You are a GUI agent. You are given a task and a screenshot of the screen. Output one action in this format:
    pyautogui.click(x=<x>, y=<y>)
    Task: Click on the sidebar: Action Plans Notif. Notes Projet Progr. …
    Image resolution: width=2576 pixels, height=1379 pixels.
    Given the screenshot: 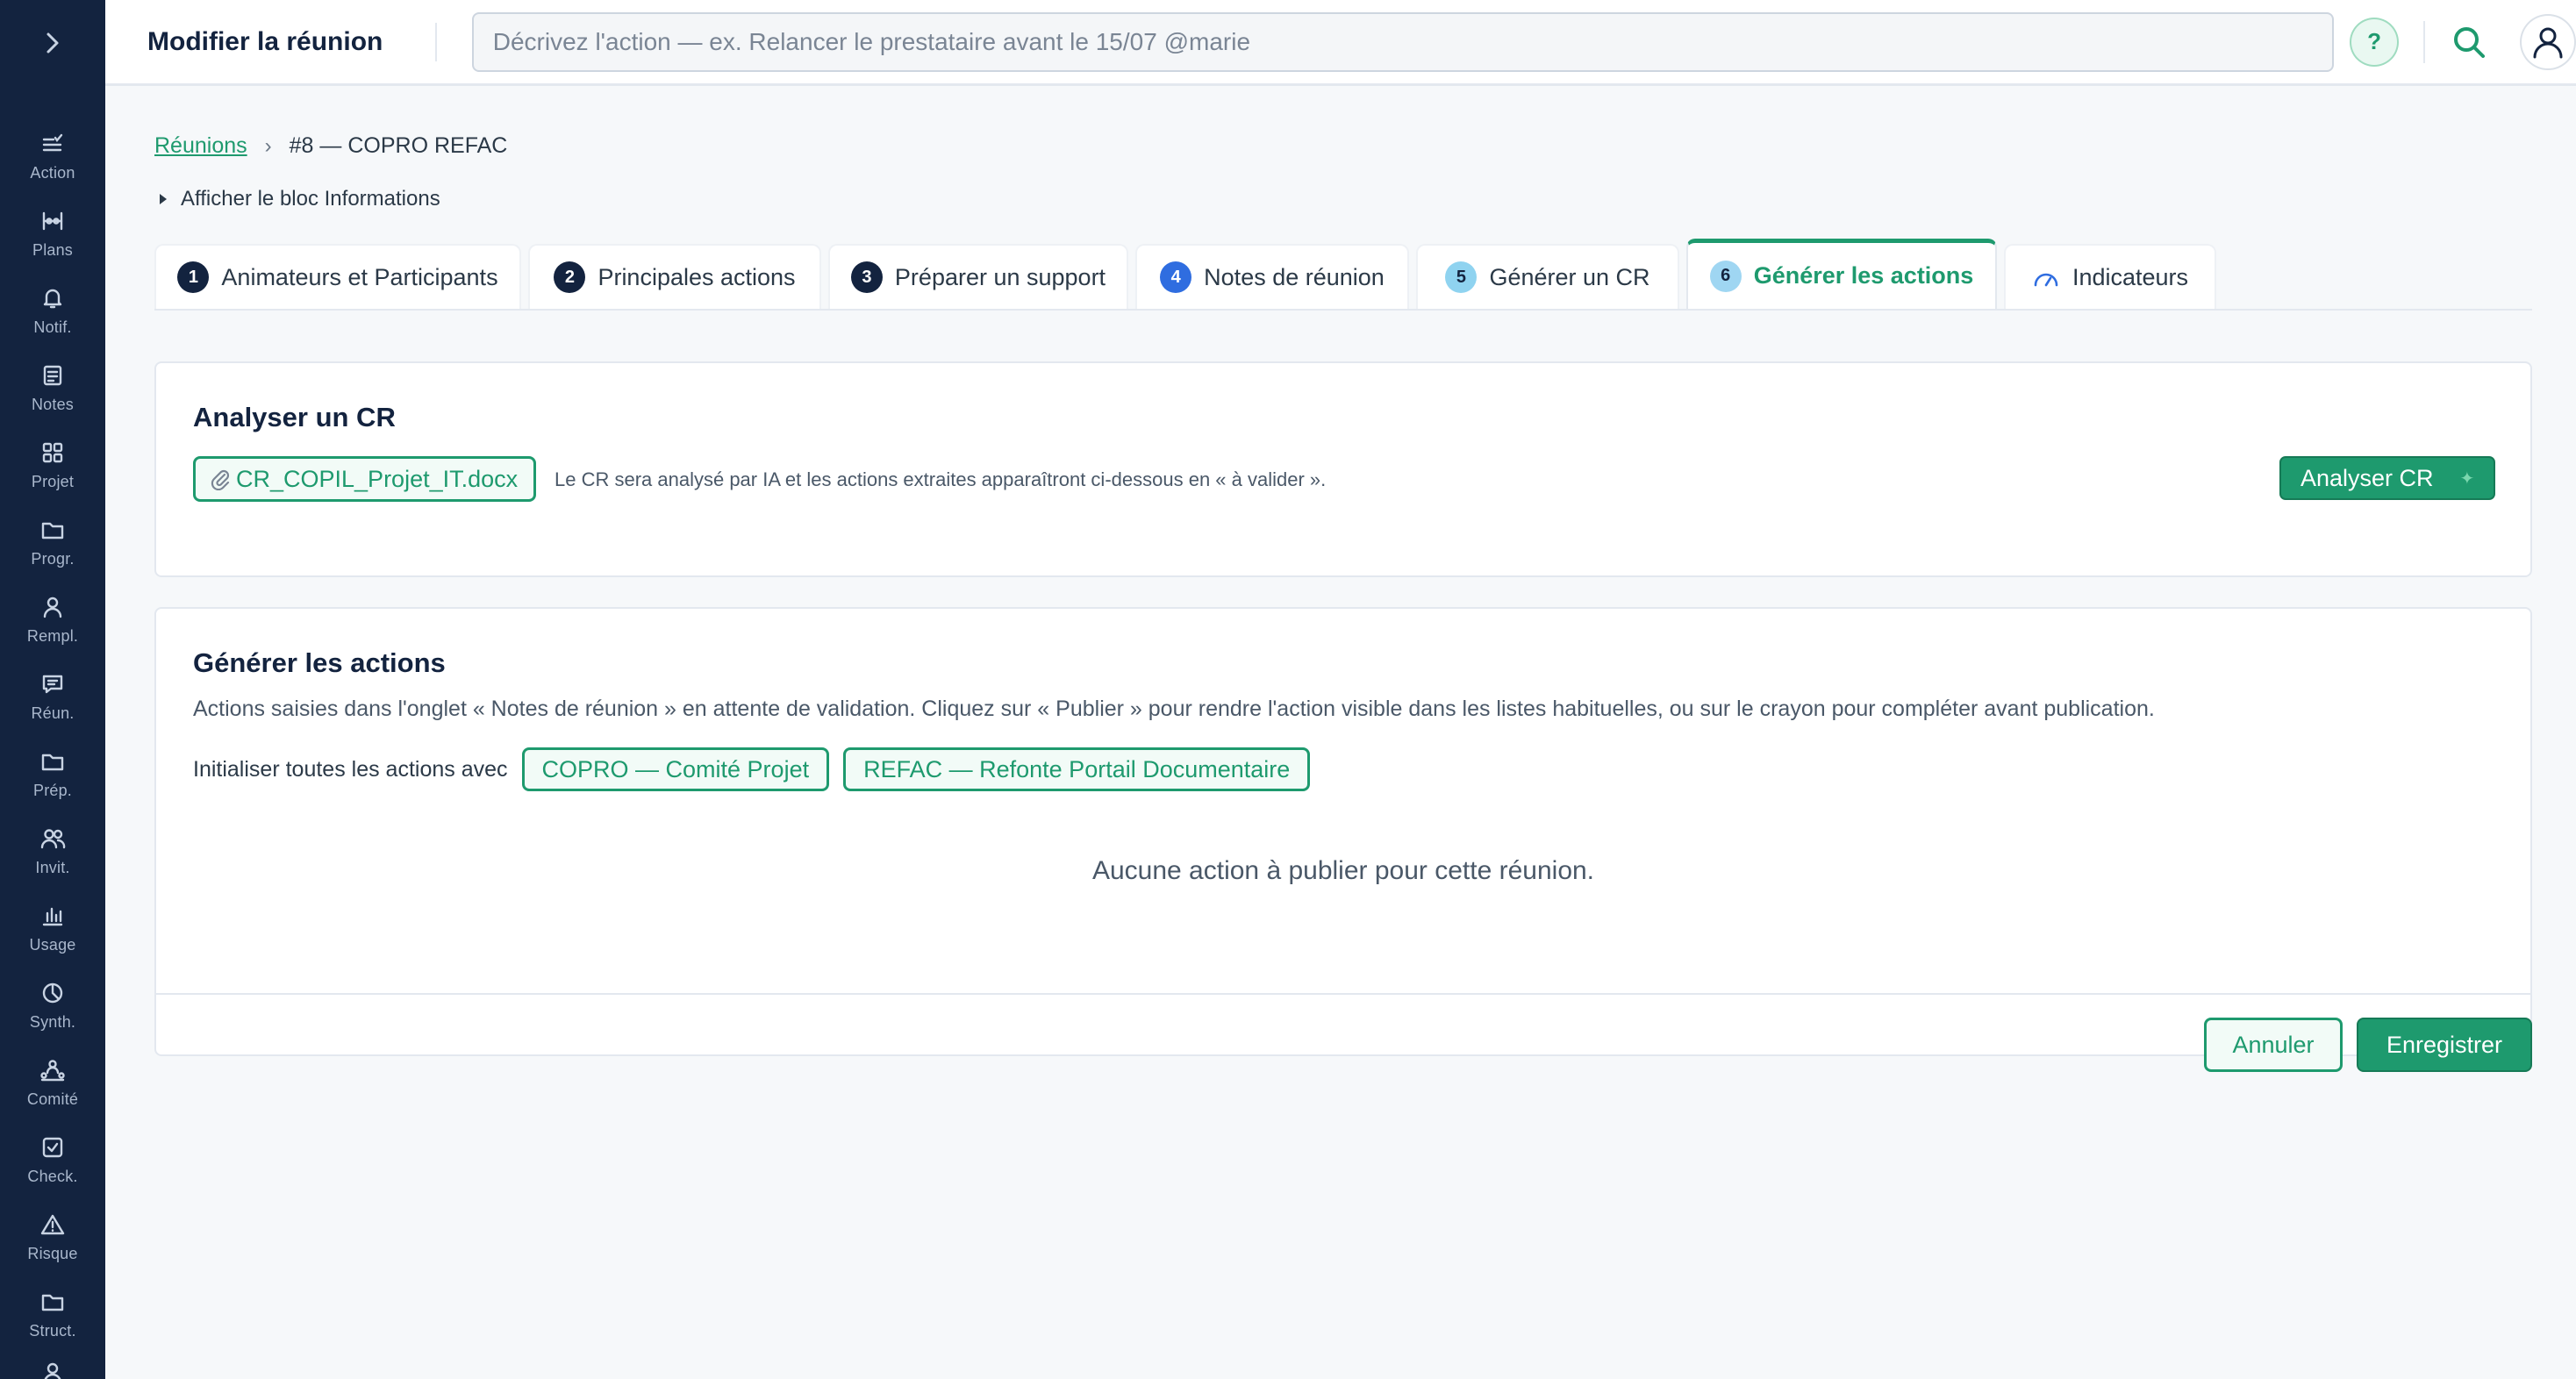 What is the action you would take?
    pyautogui.click(x=52, y=689)
    